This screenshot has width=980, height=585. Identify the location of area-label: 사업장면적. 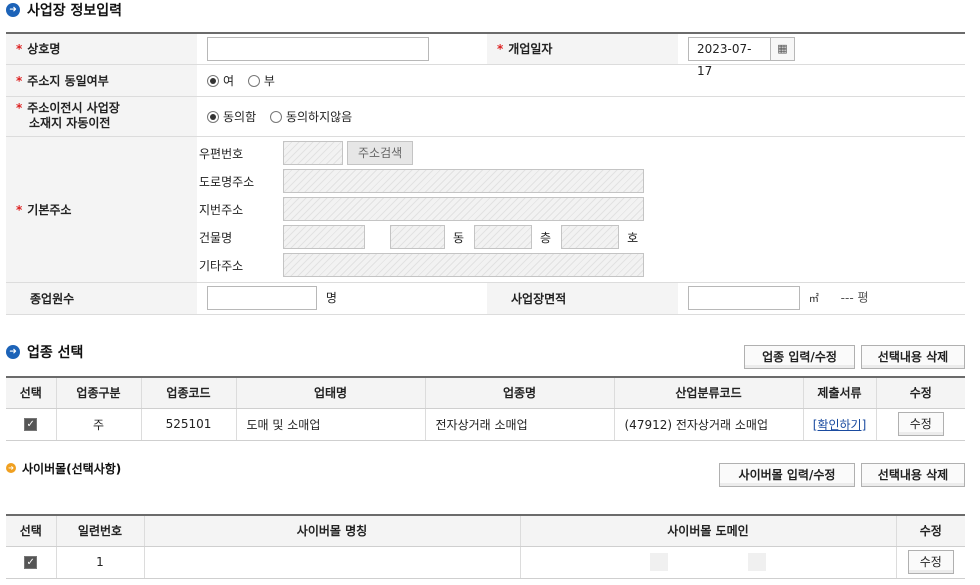
(539, 298).